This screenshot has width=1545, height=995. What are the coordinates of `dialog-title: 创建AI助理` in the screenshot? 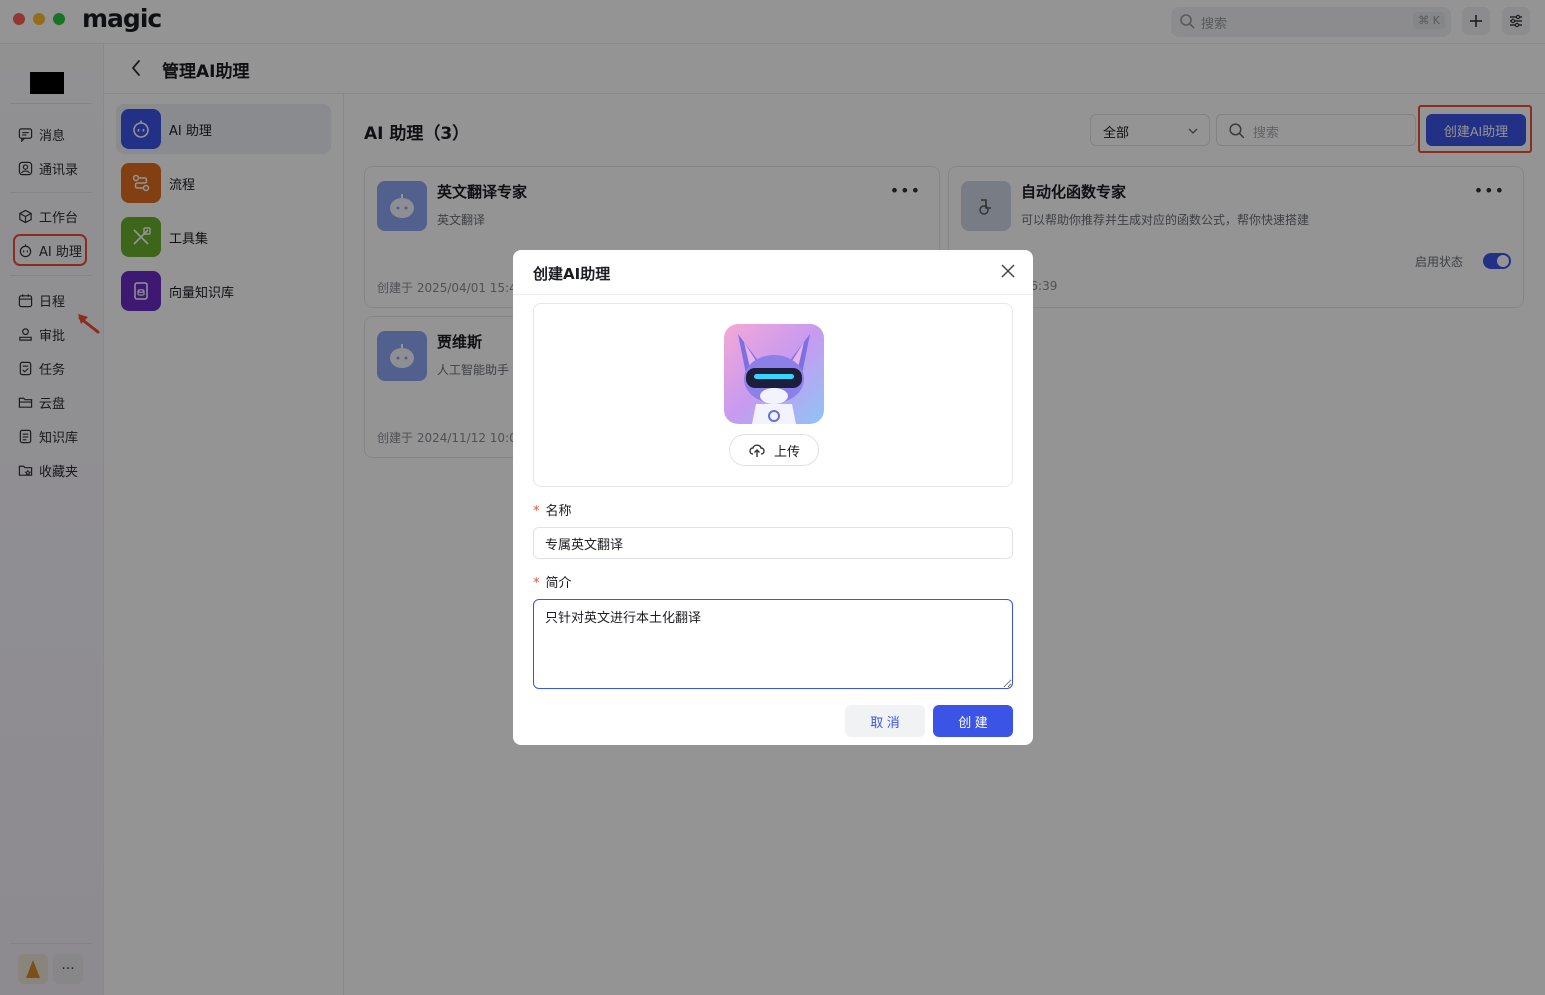 It's located at (572, 274).